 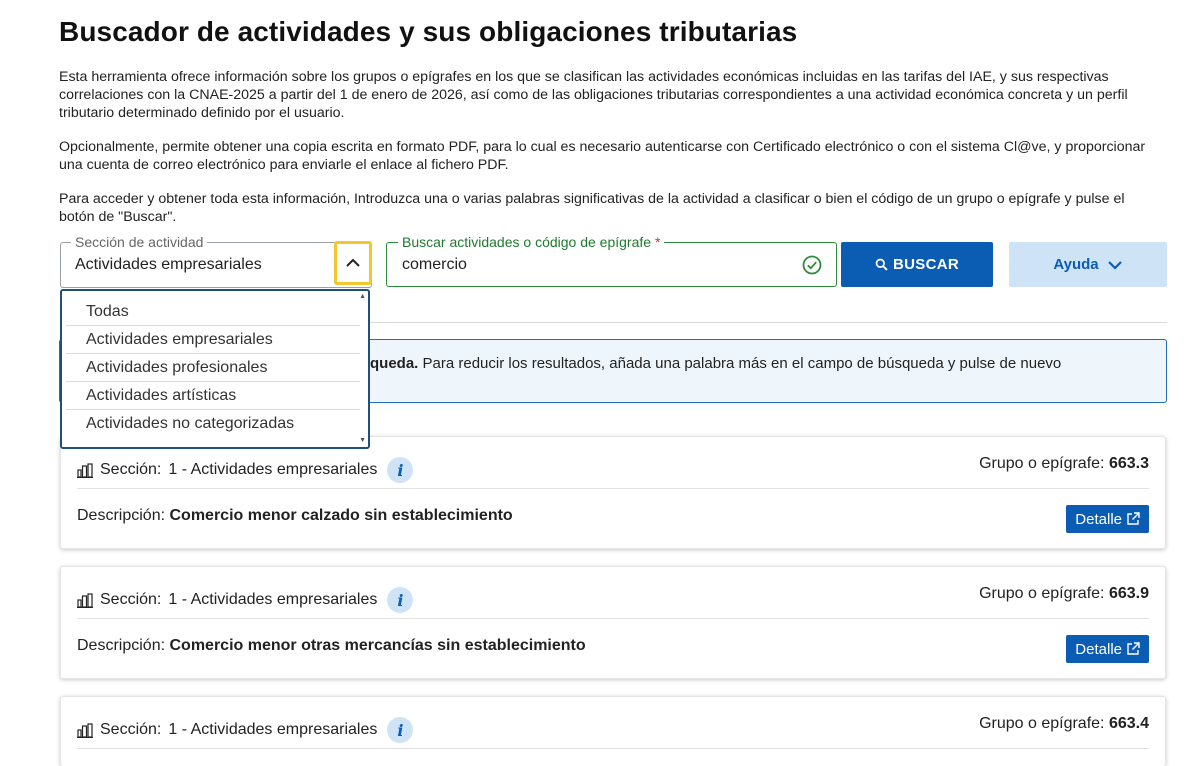 I want to click on buscar-button-label: BUSCAR, so click(x=926, y=264).